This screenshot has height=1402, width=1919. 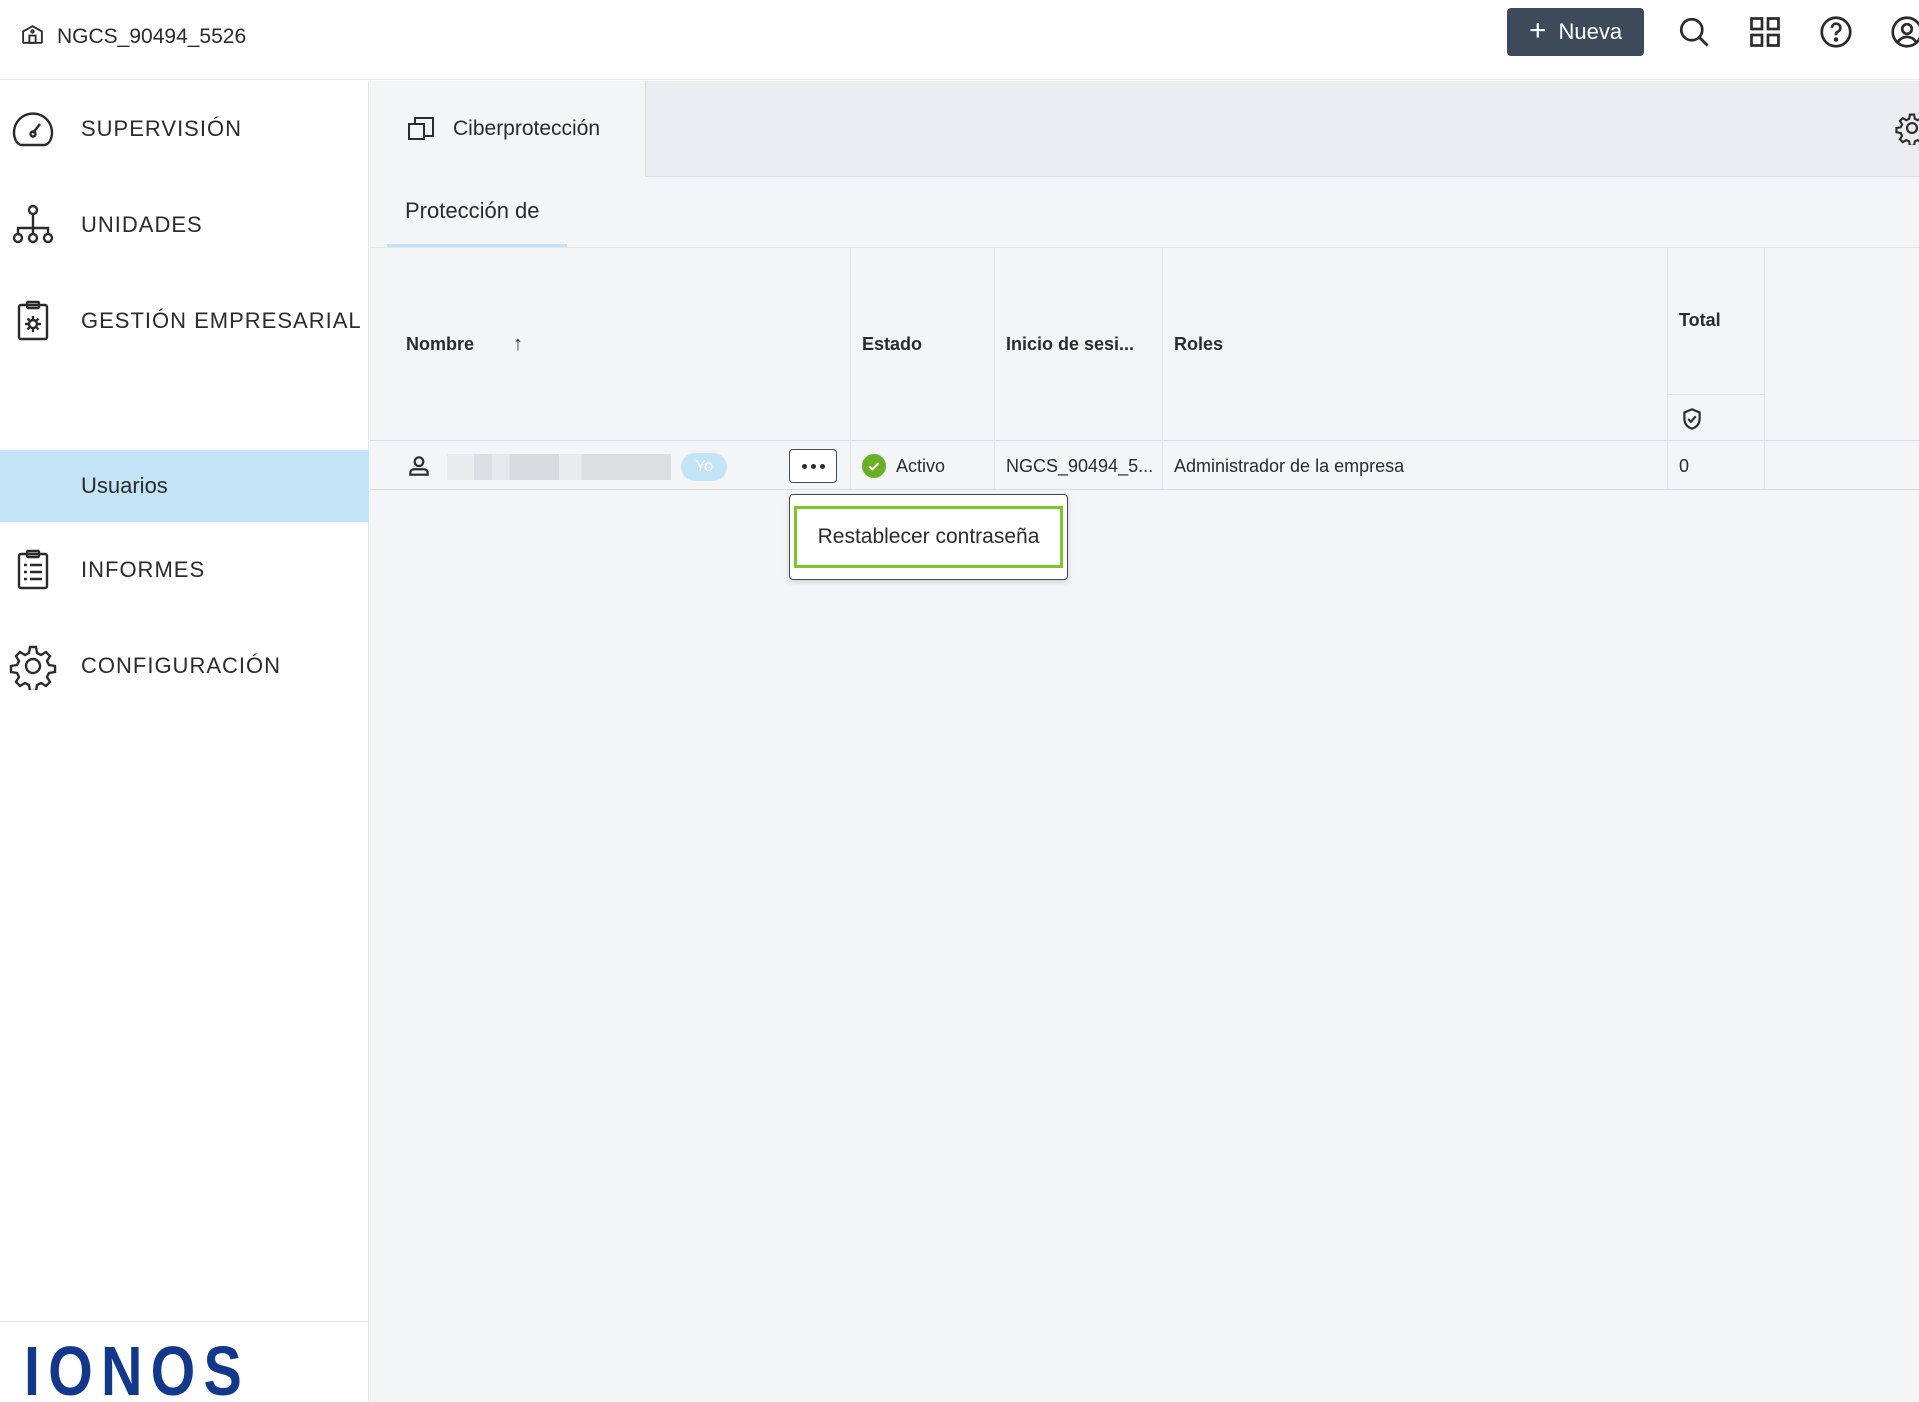 I want to click on building-icon, so click(x=32, y=37).